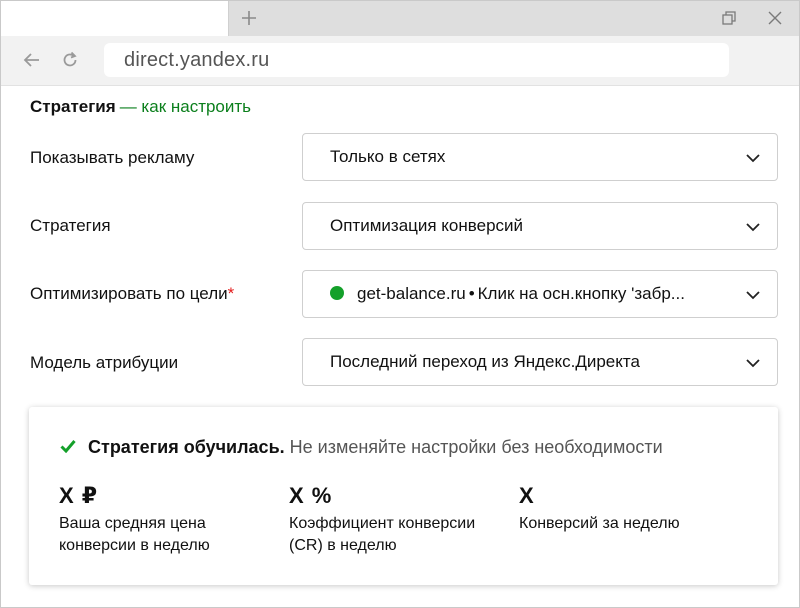 Image resolution: width=800 pixels, height=608 pixels. Describe the element at coordinates (197, 60) in the screenshot. I see `address-text: direct.yandex.ru` at that location.